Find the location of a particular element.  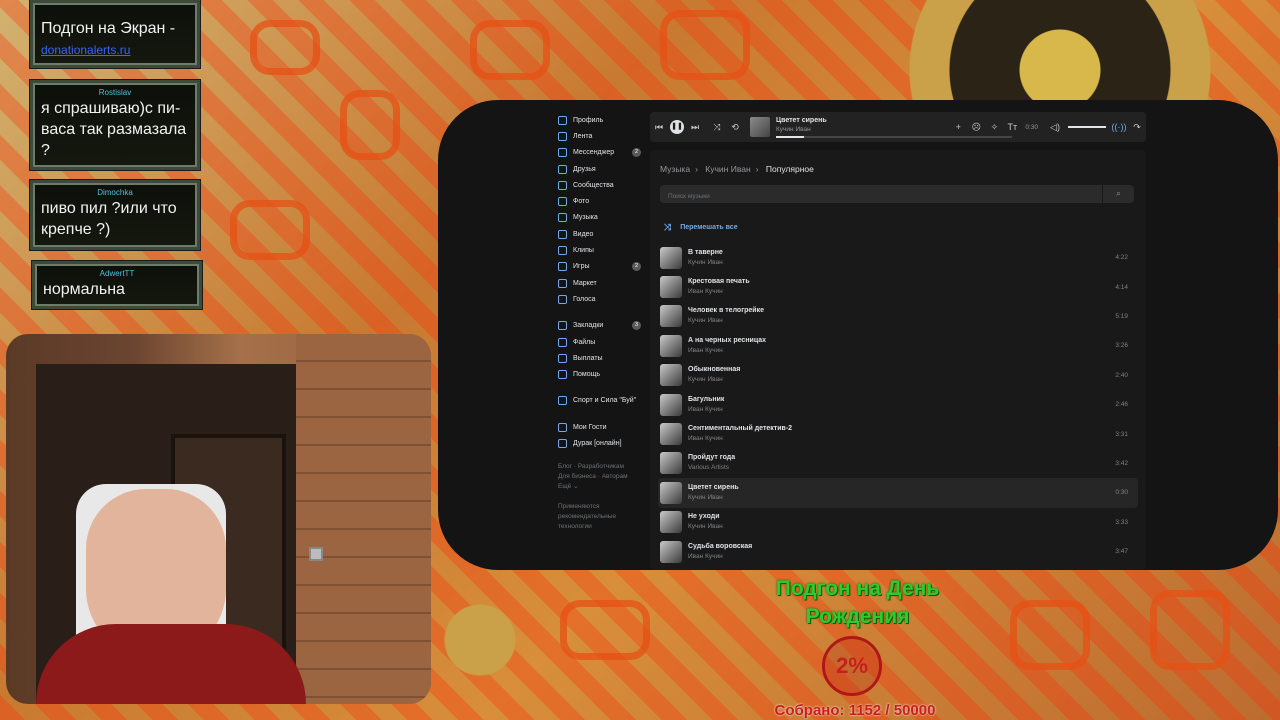

sidebar-item-label: Клипы is located at coordinates (583, 251).